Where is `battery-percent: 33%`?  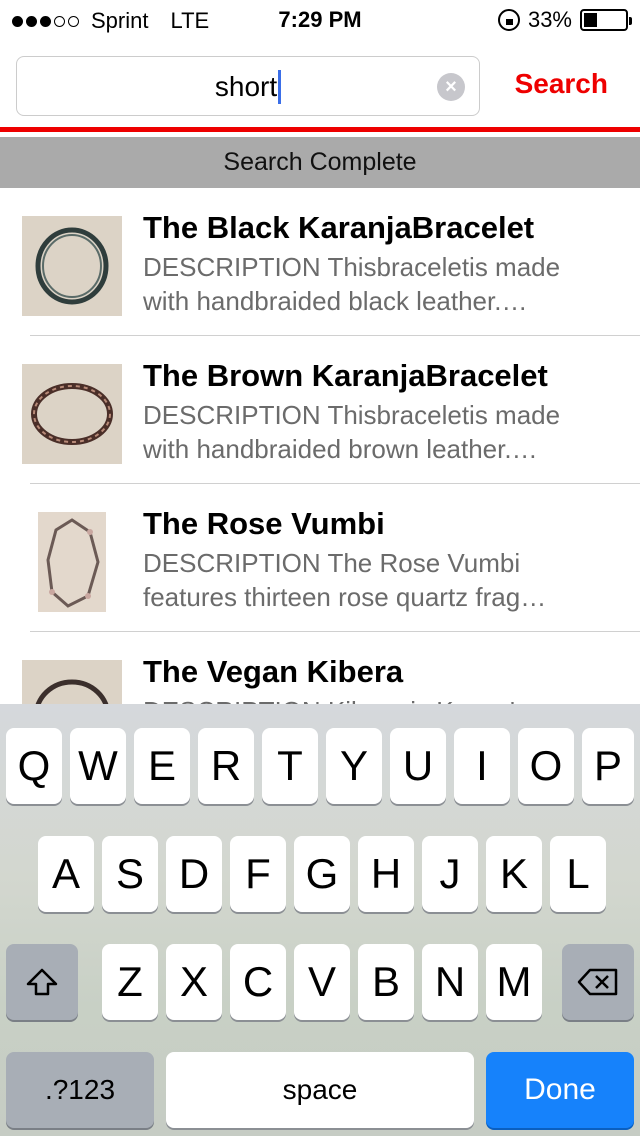 battery-percent: 33% is located at coordinates (549, 19).